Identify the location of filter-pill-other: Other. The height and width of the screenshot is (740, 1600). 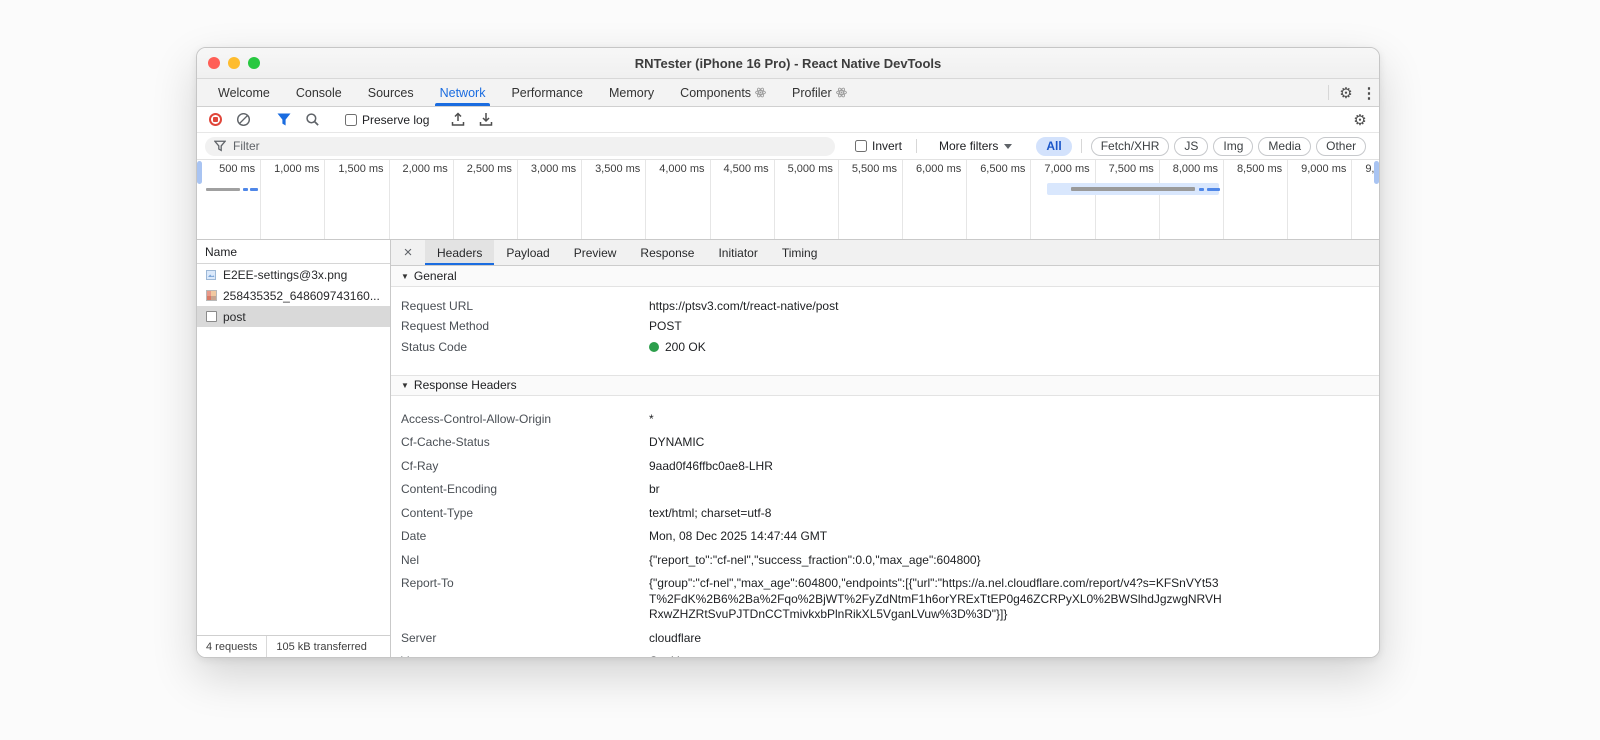
(1341, 146).